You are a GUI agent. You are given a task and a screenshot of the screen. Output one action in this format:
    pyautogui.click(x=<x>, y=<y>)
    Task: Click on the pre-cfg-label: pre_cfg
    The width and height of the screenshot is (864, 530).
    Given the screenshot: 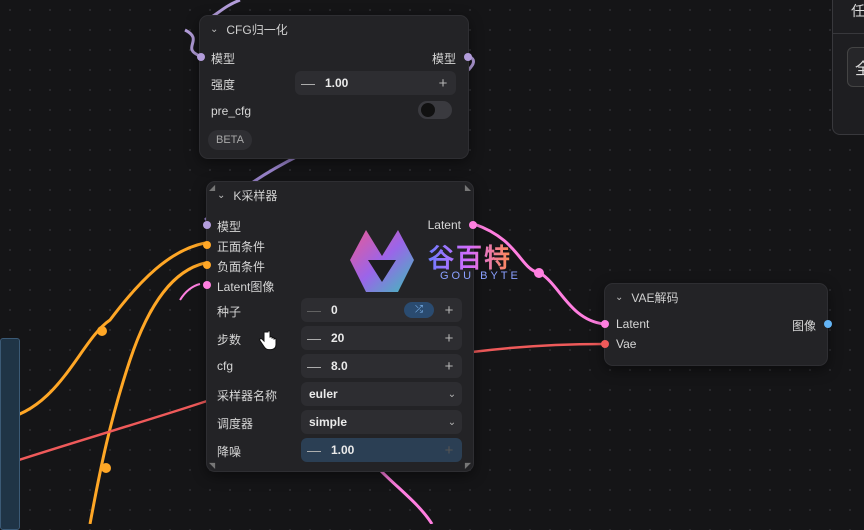 What is the action you would take?
    pyautogui.click(x=231, y=111)
    